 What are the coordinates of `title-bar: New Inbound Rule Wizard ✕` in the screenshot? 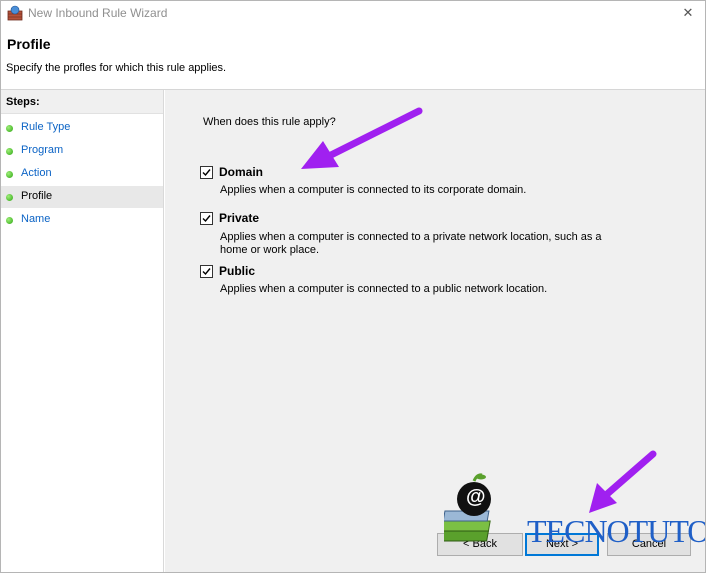 It's located at (353, 13).